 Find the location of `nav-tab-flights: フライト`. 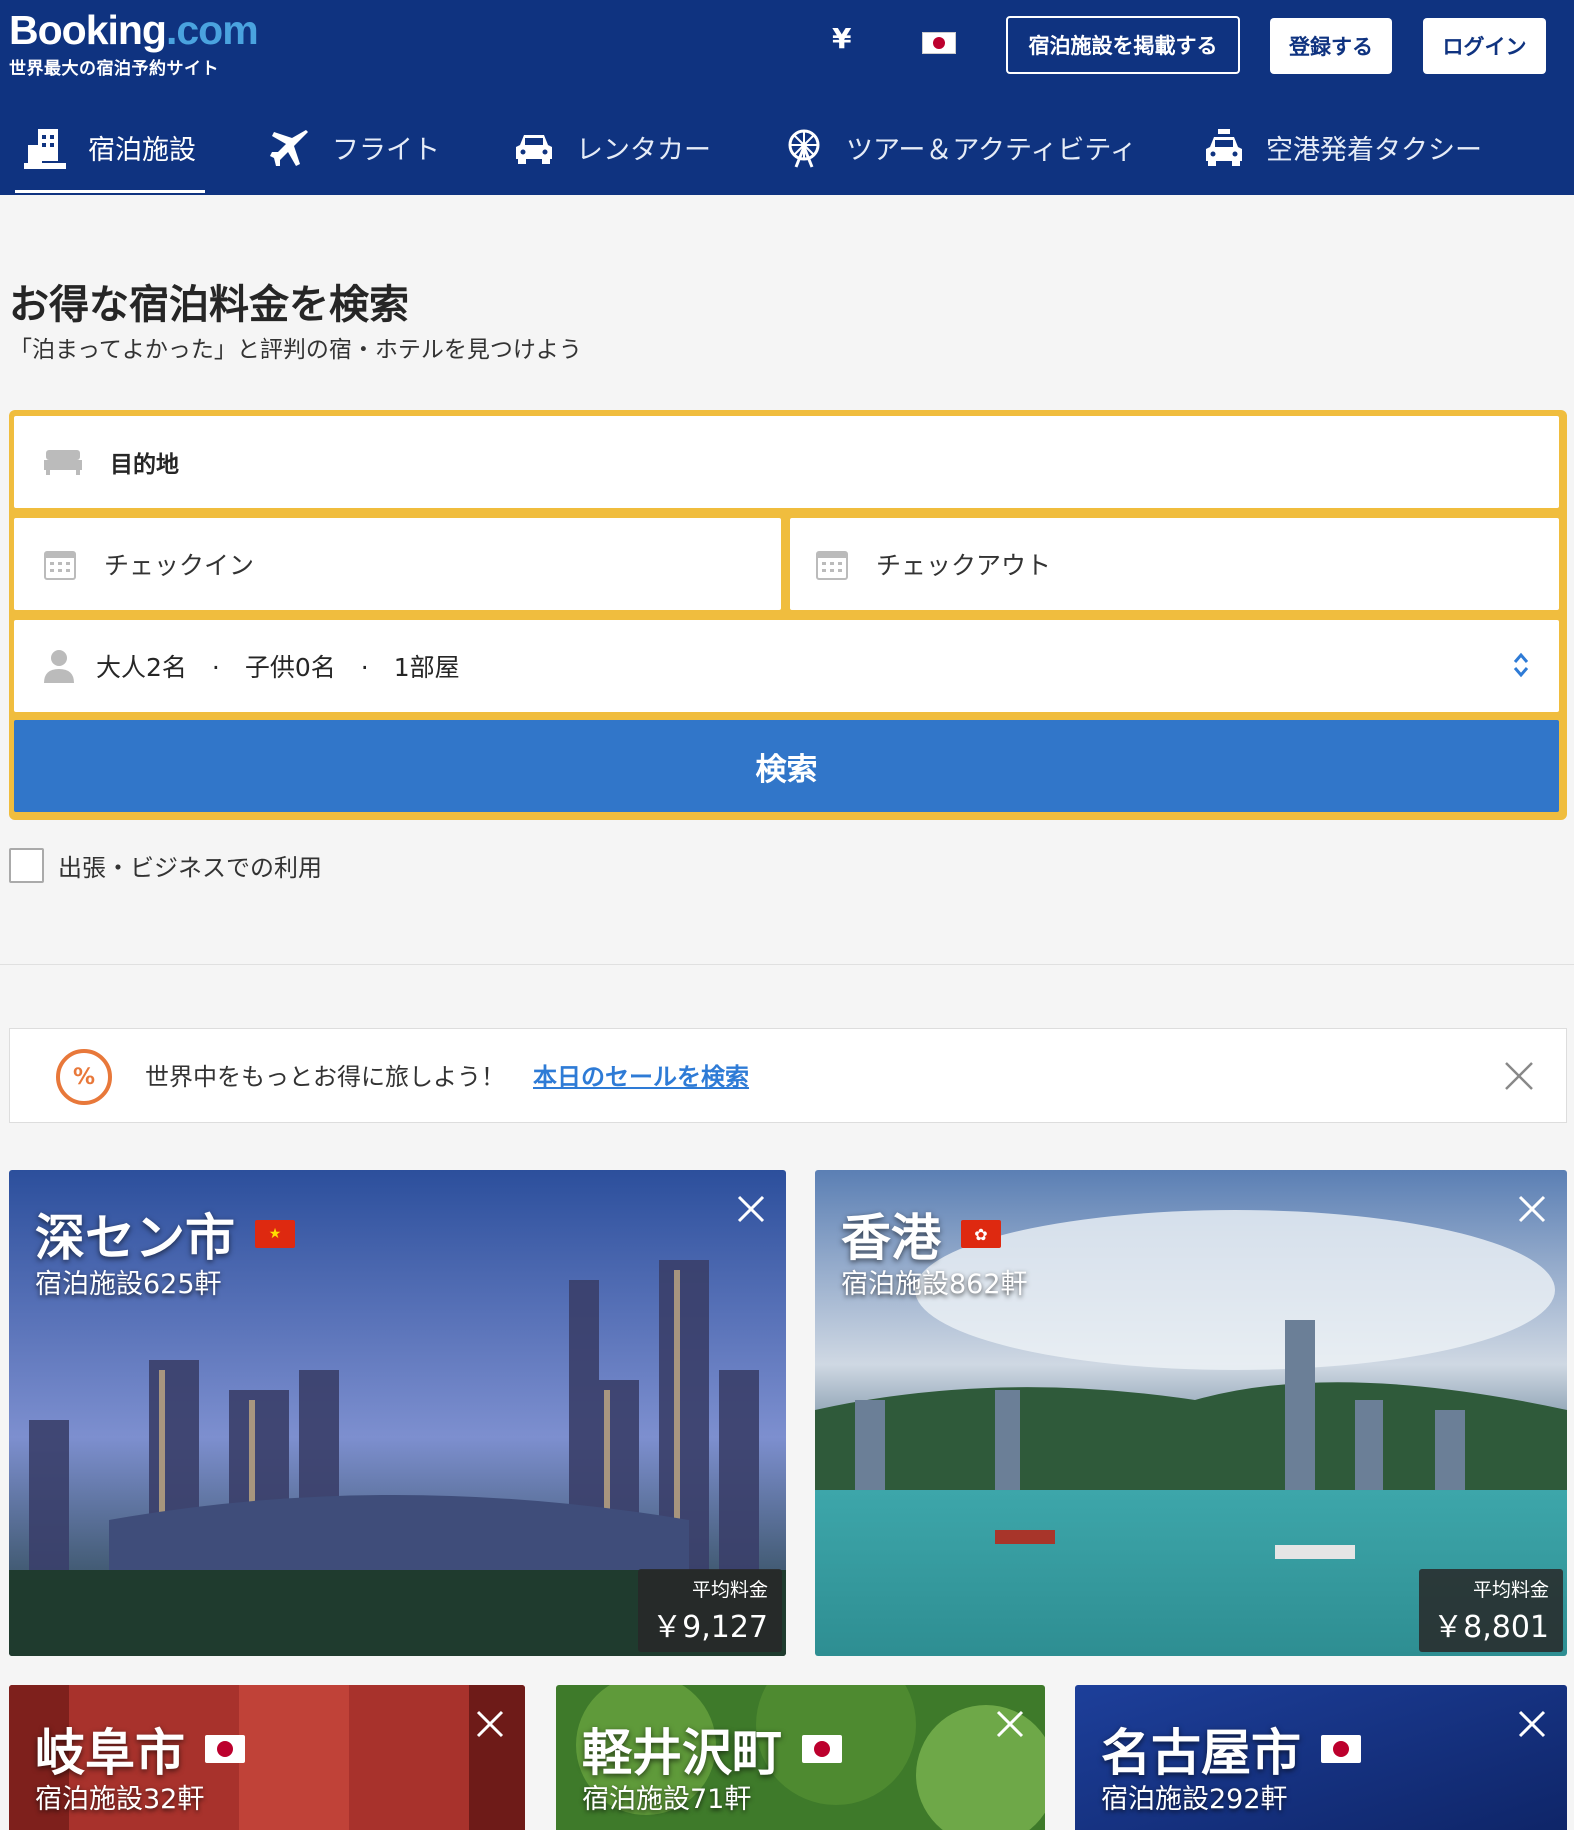

nav-tab-flights: フライト is located at coordinates (355, 147).